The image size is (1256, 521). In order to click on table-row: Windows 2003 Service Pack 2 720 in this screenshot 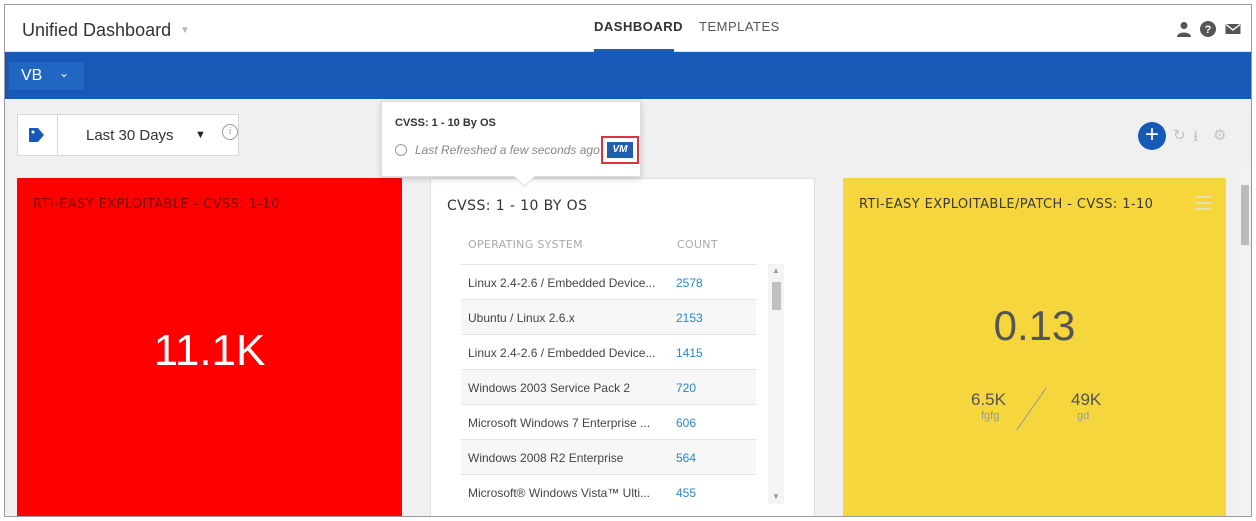, I will do `click(608, 386)`.